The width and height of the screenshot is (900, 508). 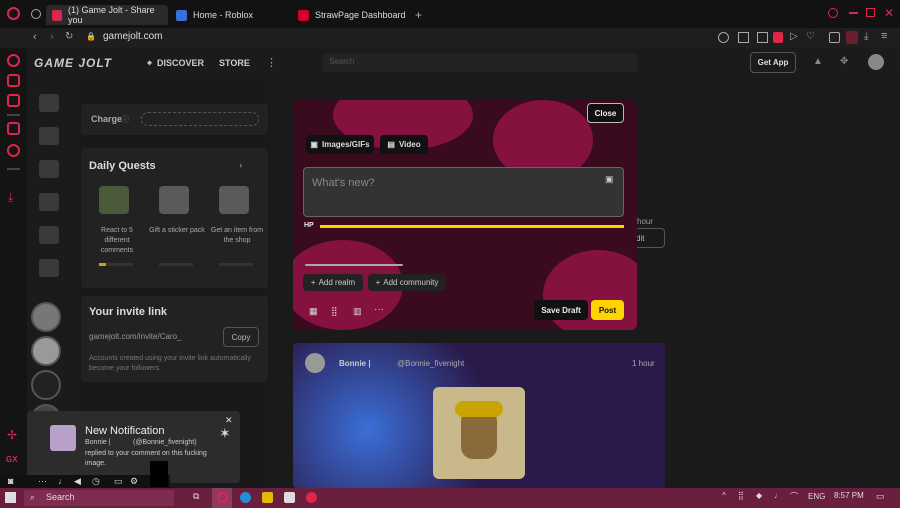 What do you see at coordinates (13, 100) in the screenshot?
I see `messenger-icon` at bounding box center [13, 100].